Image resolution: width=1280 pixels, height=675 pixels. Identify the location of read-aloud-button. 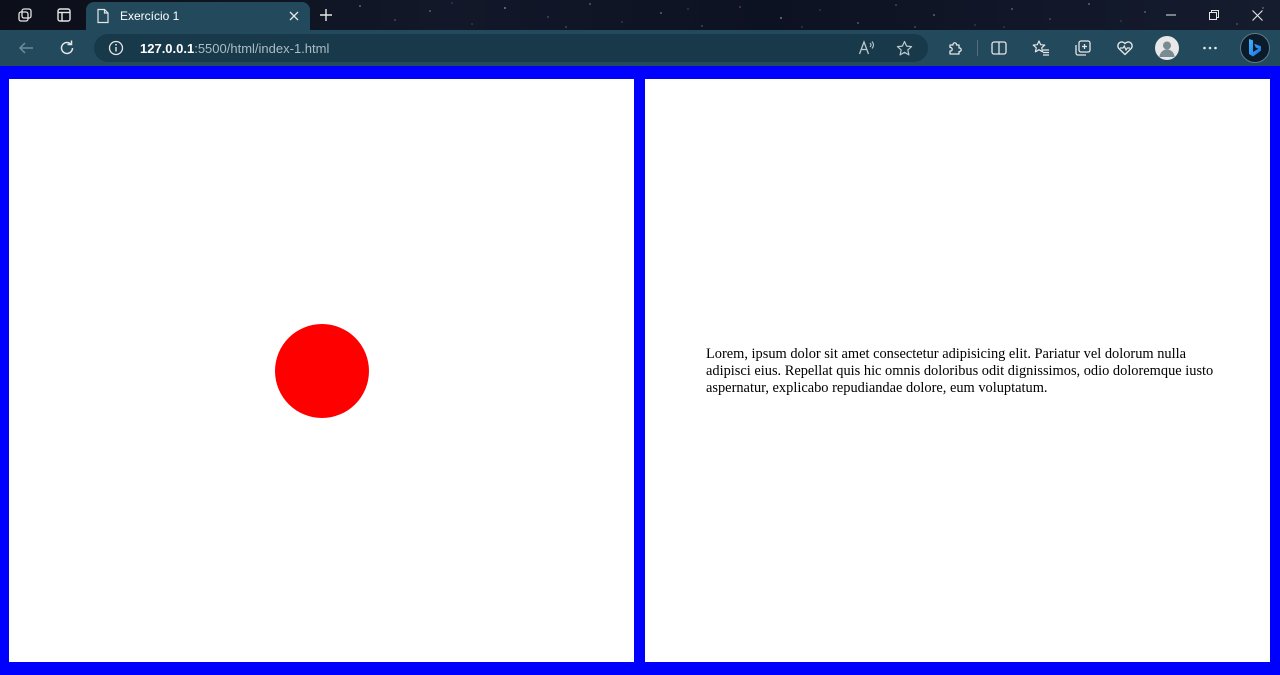
(867, 48).